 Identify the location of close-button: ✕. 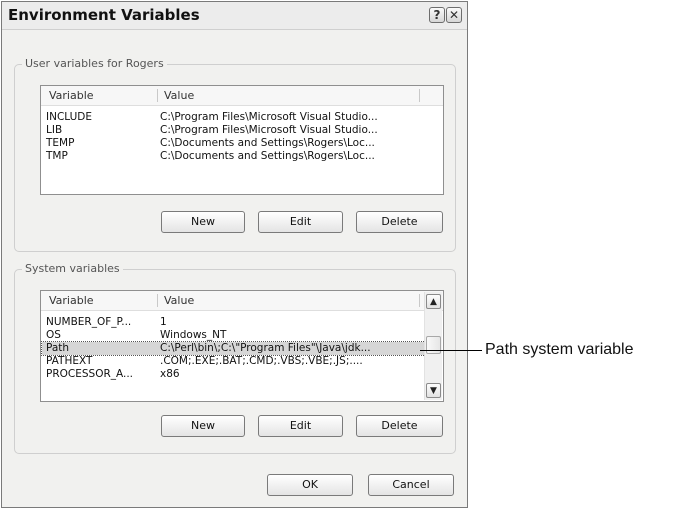
(454, 15).